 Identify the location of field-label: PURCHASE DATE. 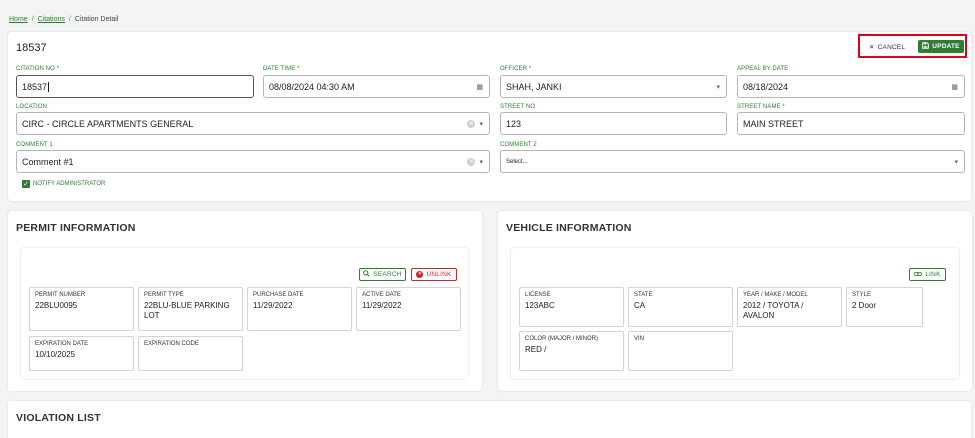
(278, 295).